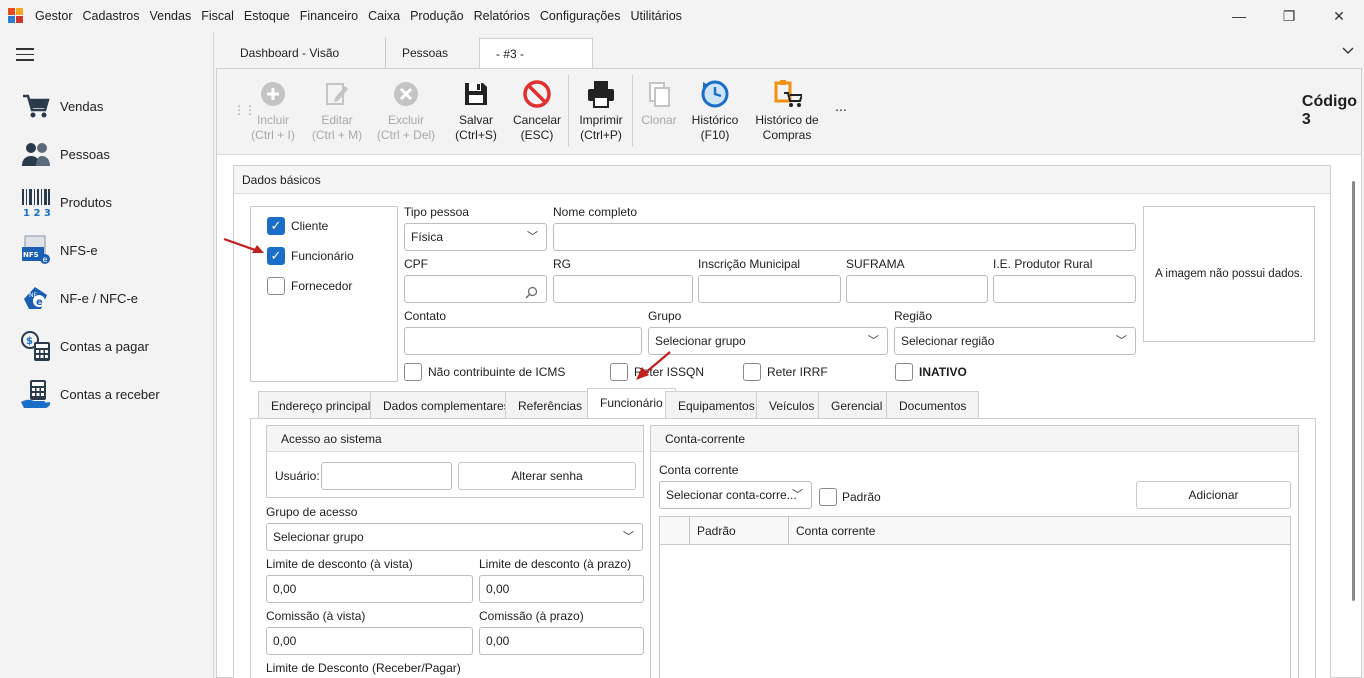  What do you see at coordinates (716, 531) in the screenshot?
I see `col-padrao: Padrão` at bounding box center [716, 531].